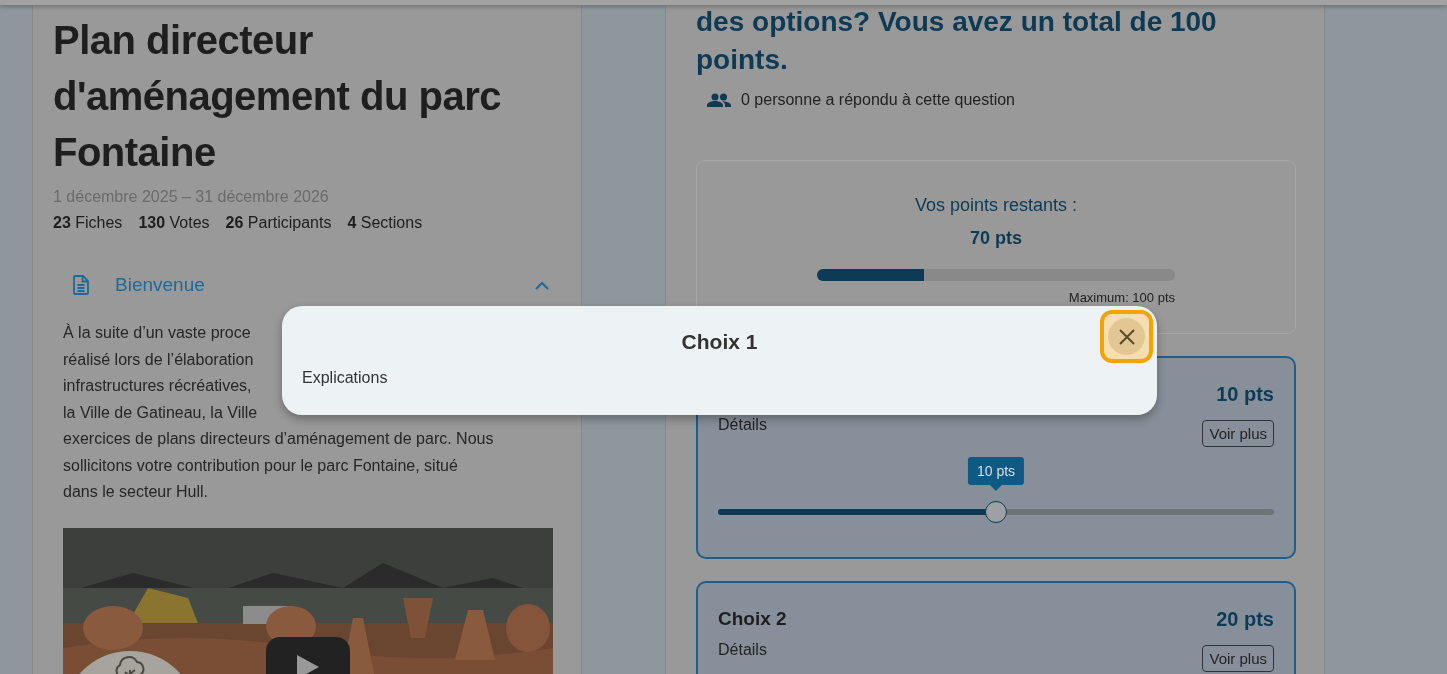 This screenshot has height=674, width=1447. Describe the element at coordinates (157, 386) in the screenshot. I see `paragraph-line: infrastructures récréatives,` at that location.